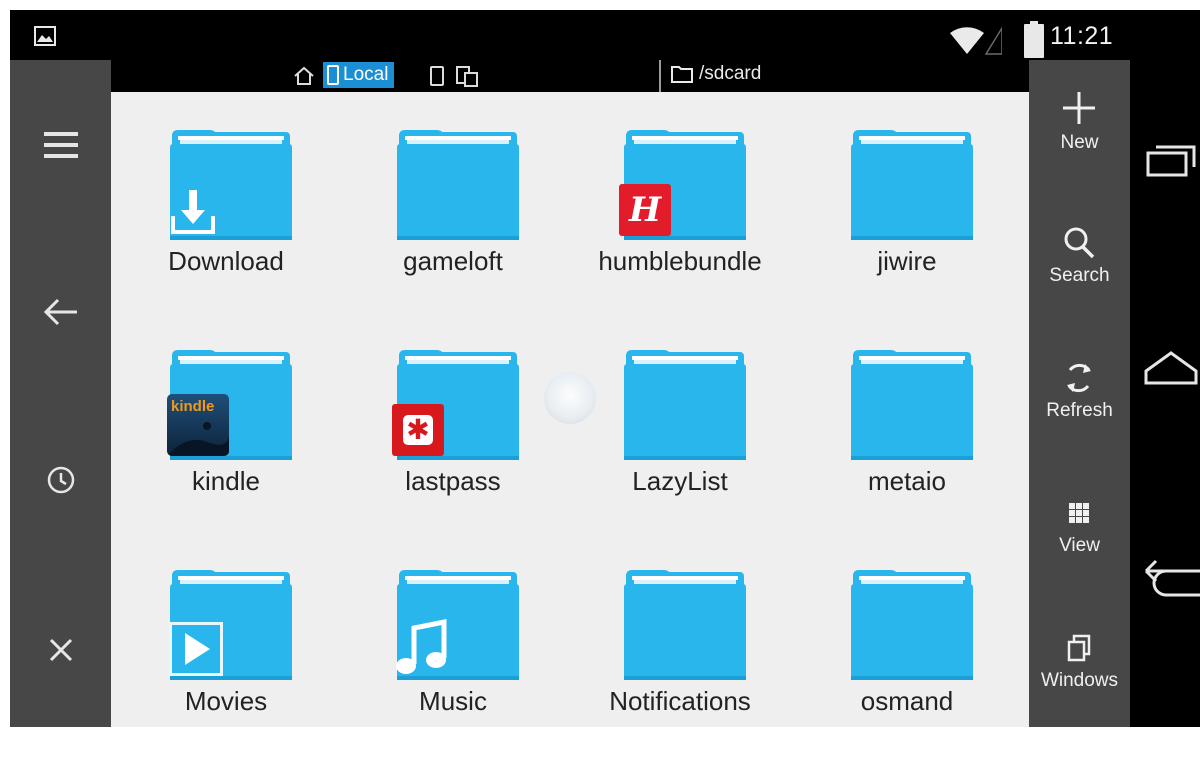  I want to click on back-arrow-icon, so click(60, 312).